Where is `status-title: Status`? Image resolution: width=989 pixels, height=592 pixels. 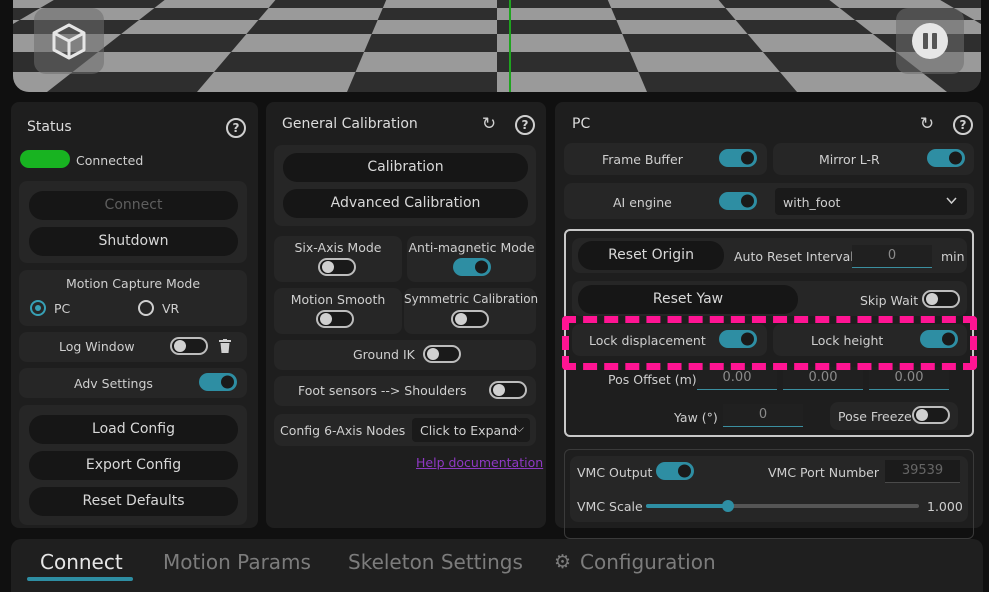 status-title: Status is located at coordinates (49, 127).